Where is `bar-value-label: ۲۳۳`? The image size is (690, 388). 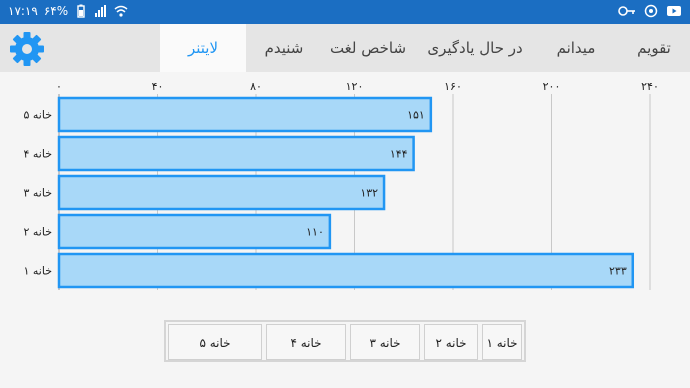 bar-value-label: ۲۳۳ is located at coordinates (618, 271).